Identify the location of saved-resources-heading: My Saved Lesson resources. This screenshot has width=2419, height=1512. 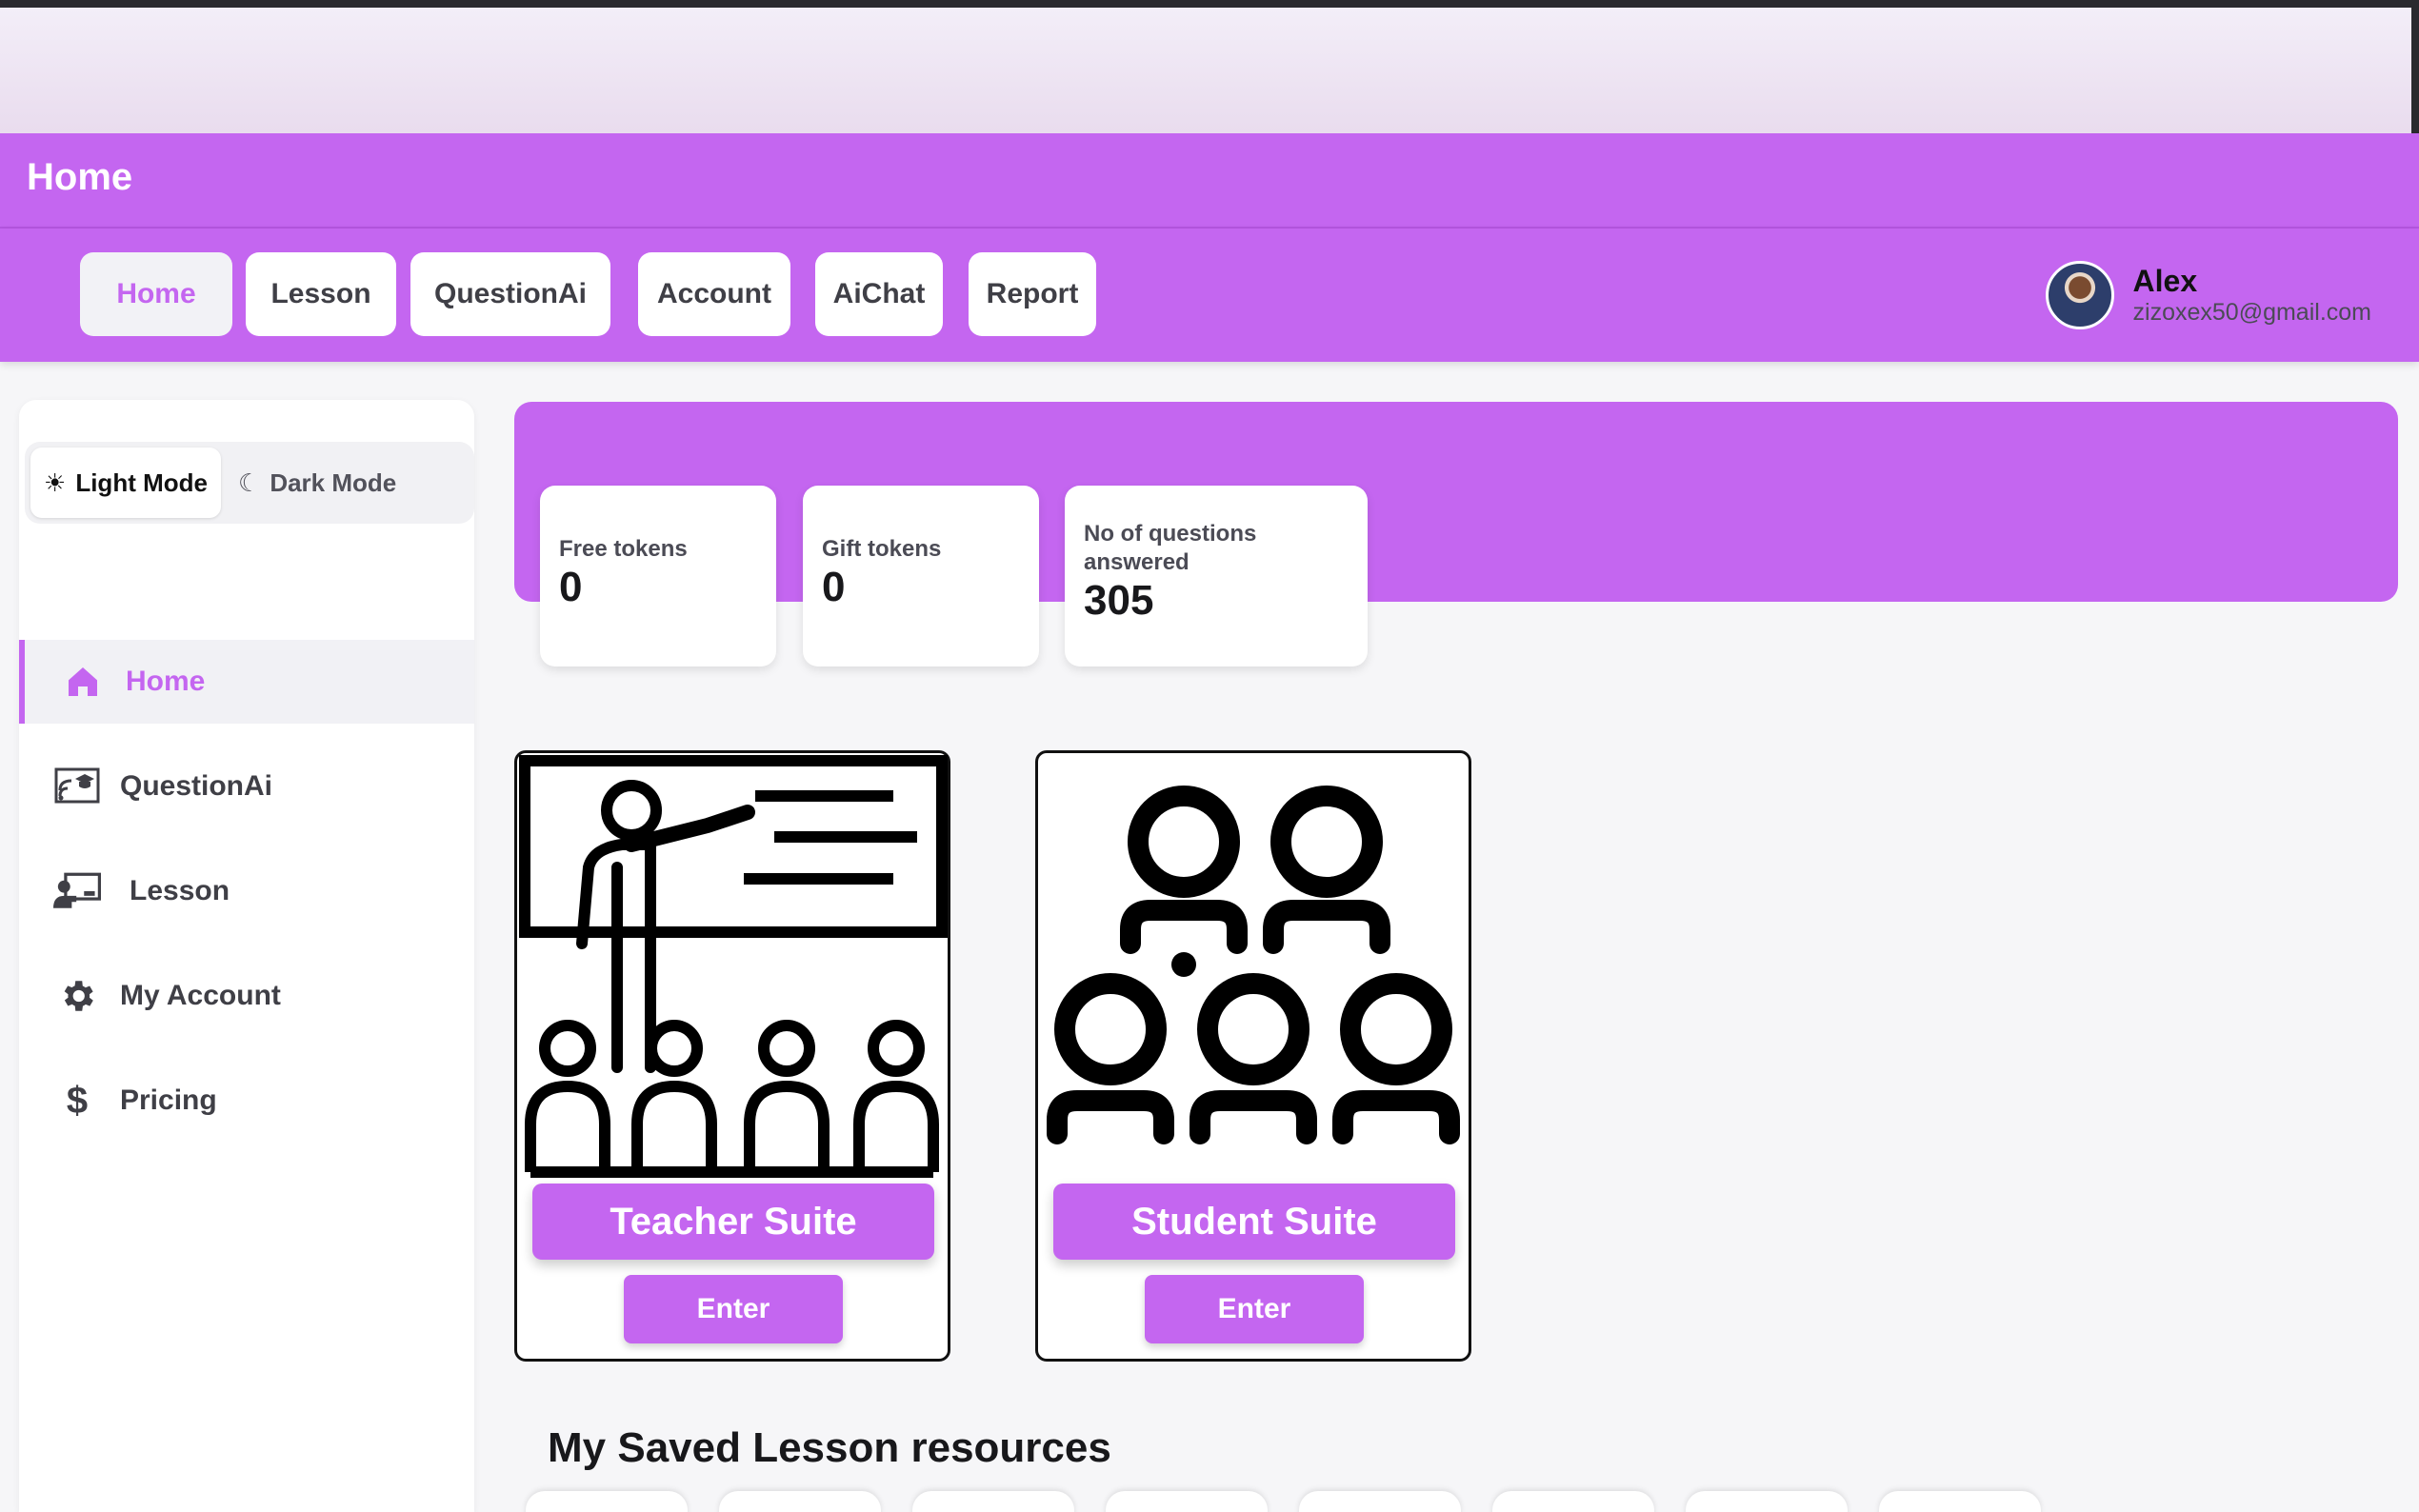
(829, 1447).